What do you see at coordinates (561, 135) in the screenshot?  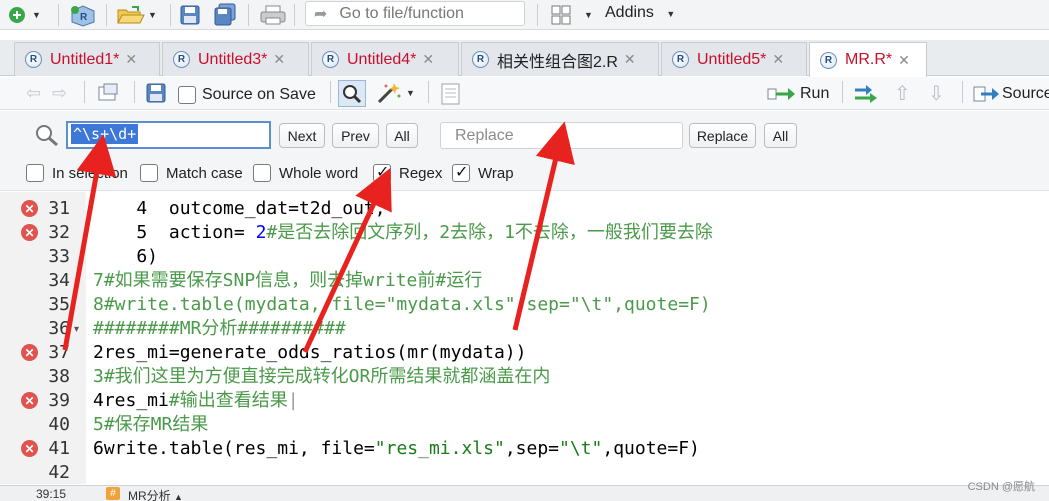 I see `replace-input: Replace` at bounding box center [561, 135].